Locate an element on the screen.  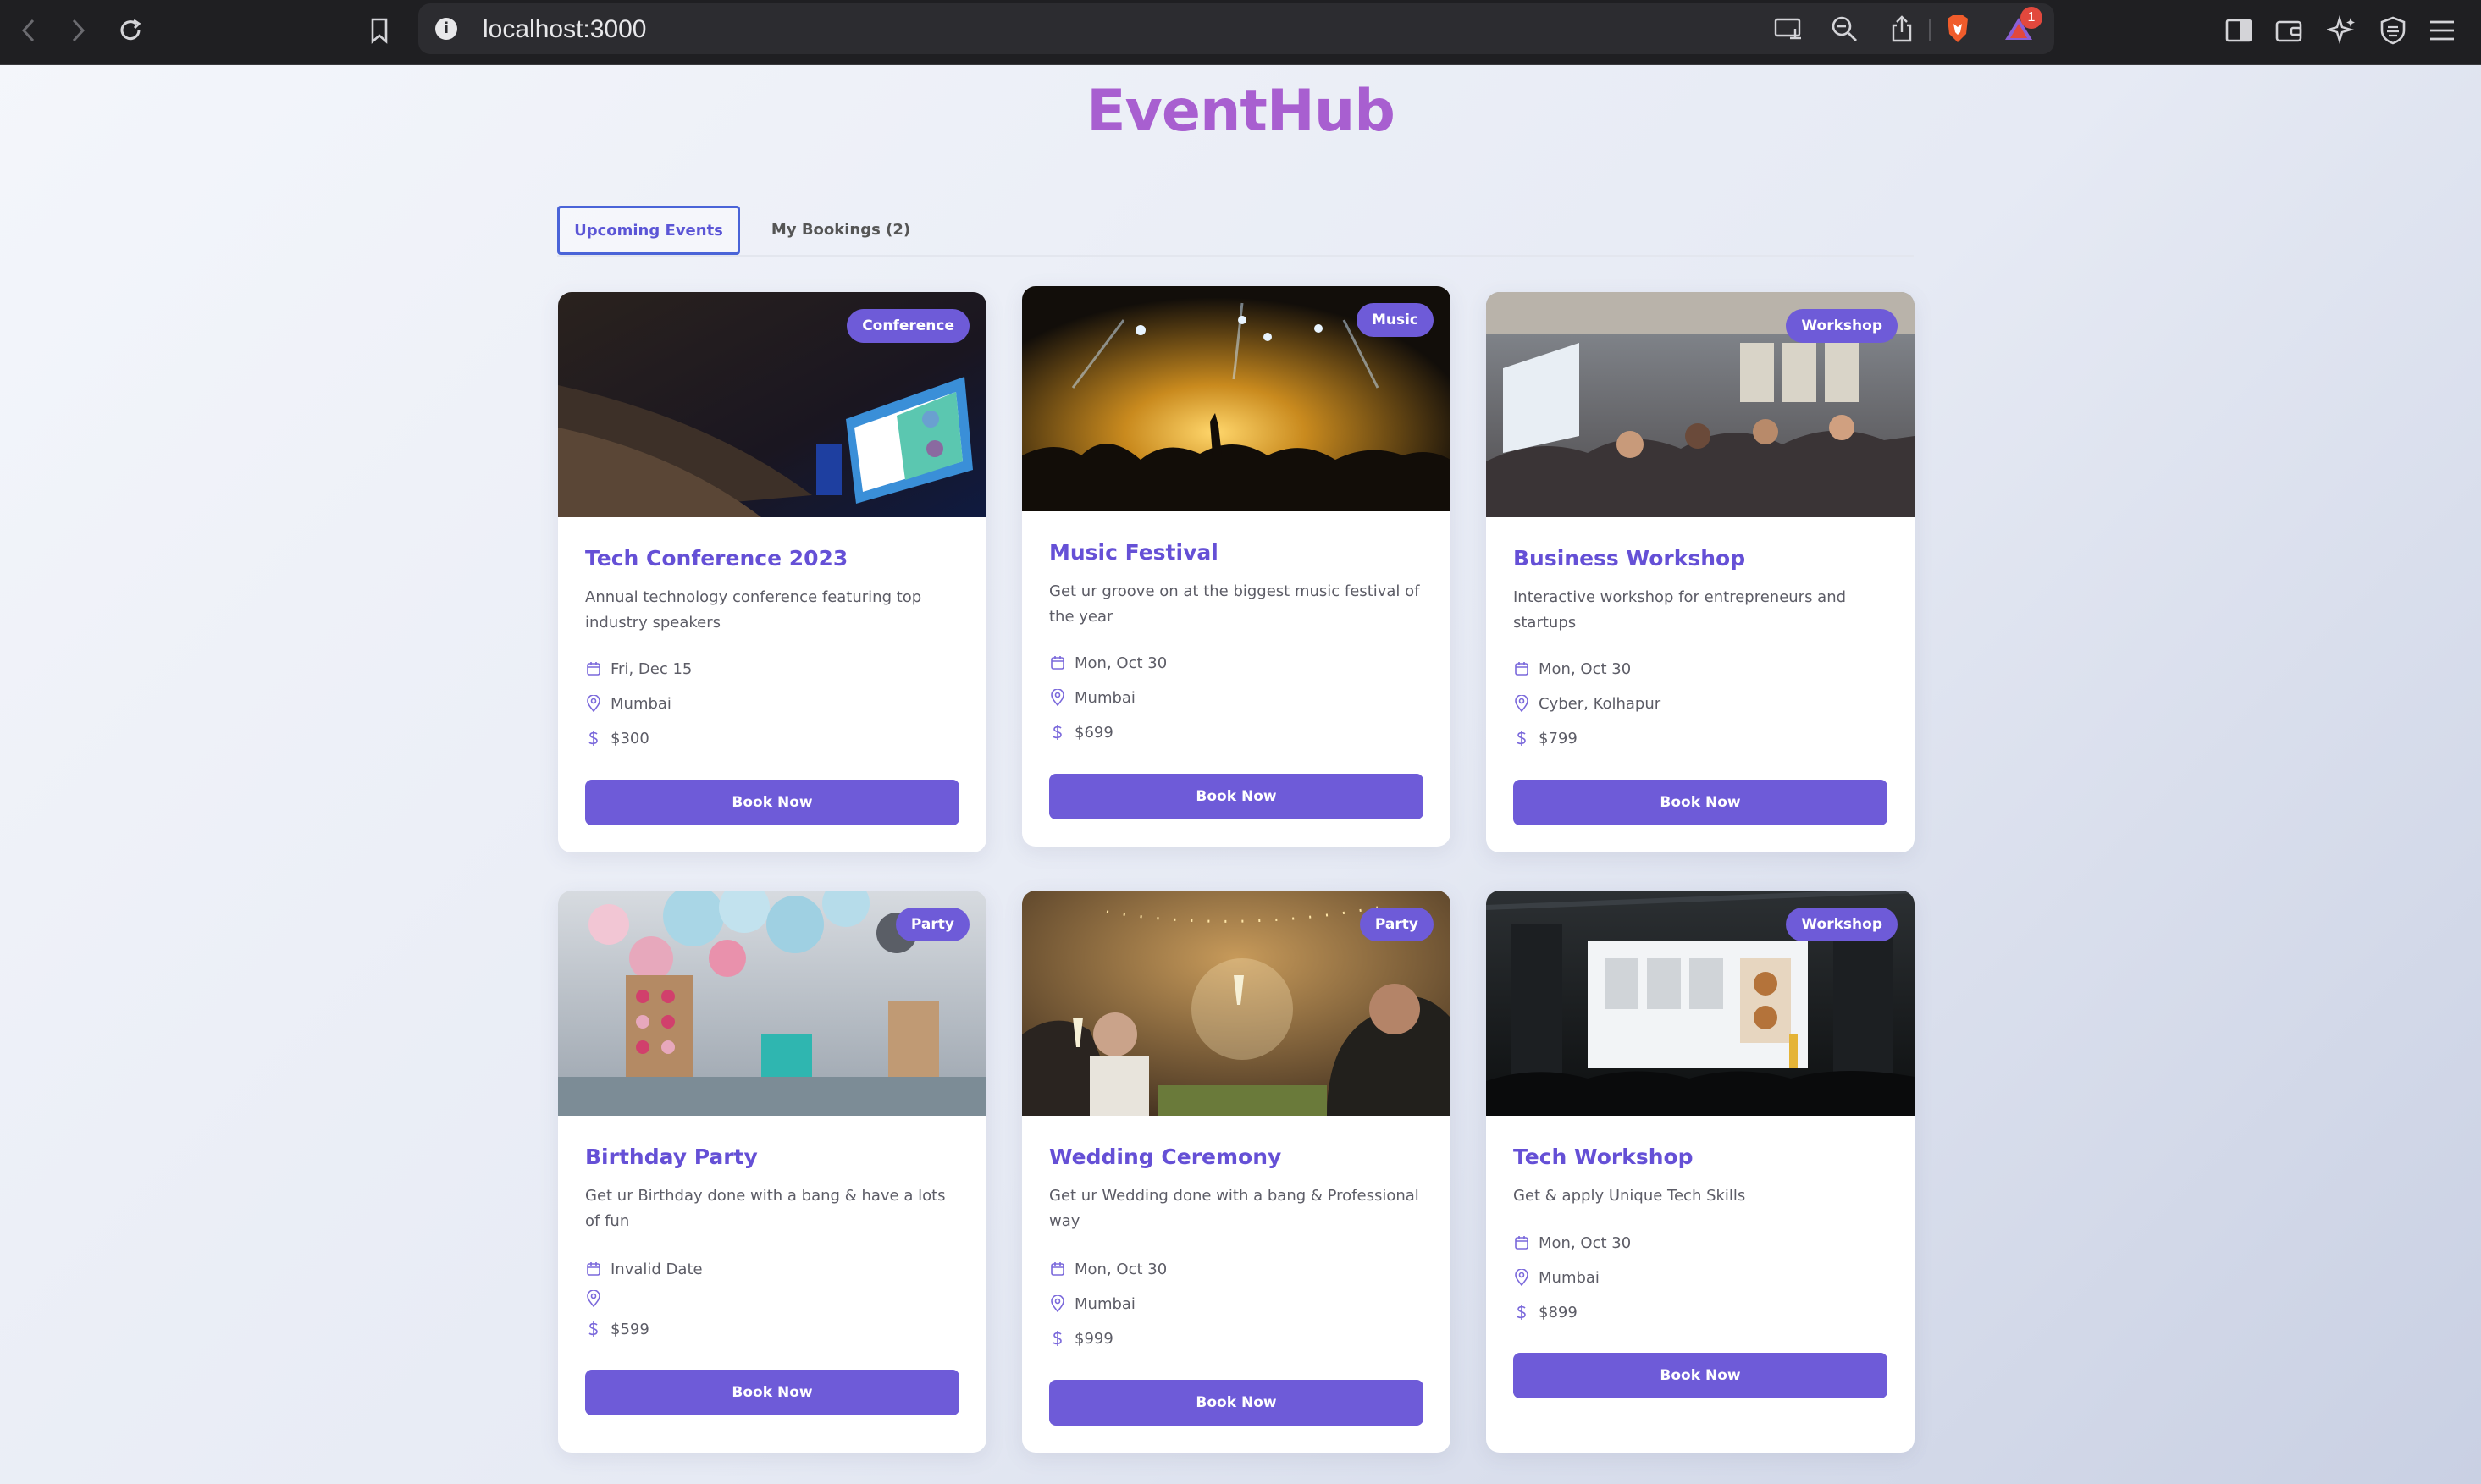
forward-button is located at coordinates (78, 30).